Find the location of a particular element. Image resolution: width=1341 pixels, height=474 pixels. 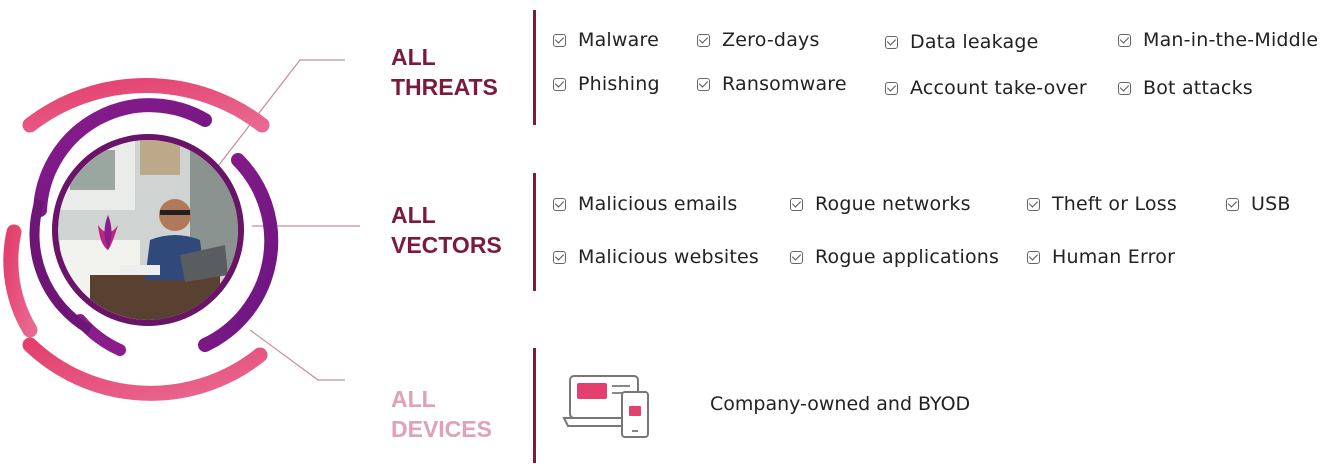

heading-vectors: ALL VECTORS is located at coordinates (456, 230).